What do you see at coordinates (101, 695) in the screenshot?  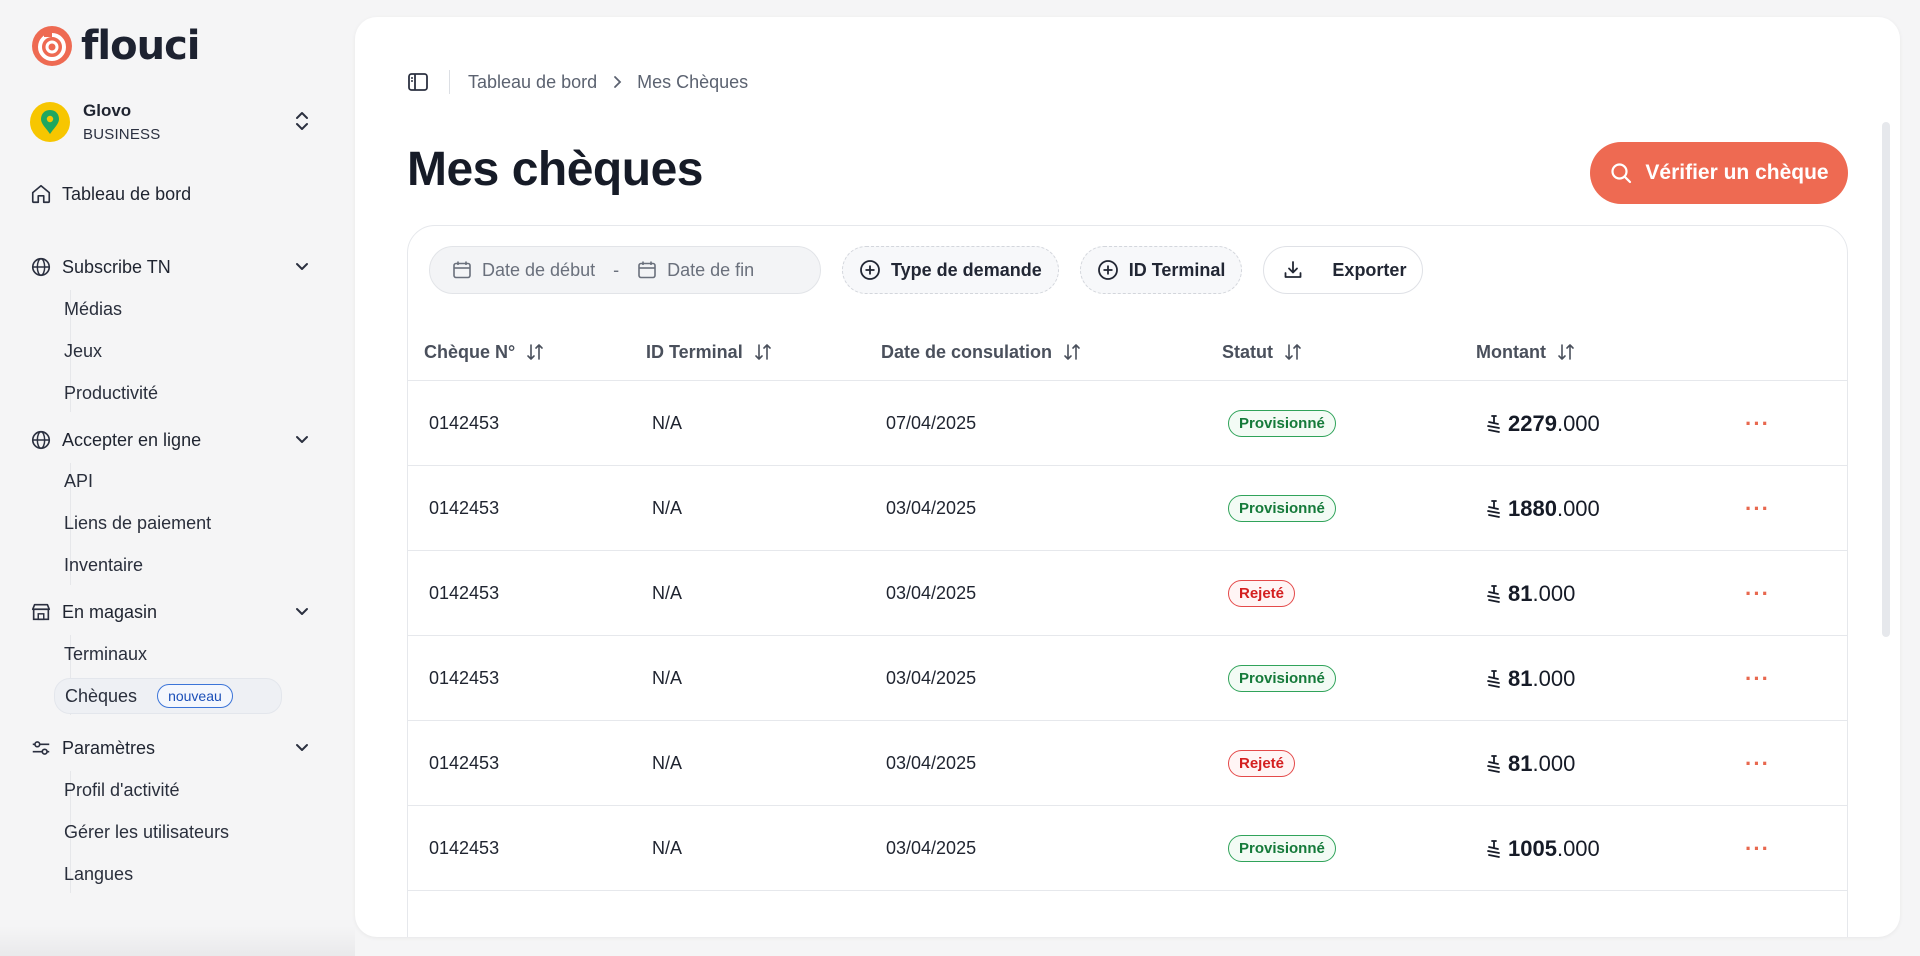 I see `sidebar-item-label: Chèques` at bounding box center [101, 695].